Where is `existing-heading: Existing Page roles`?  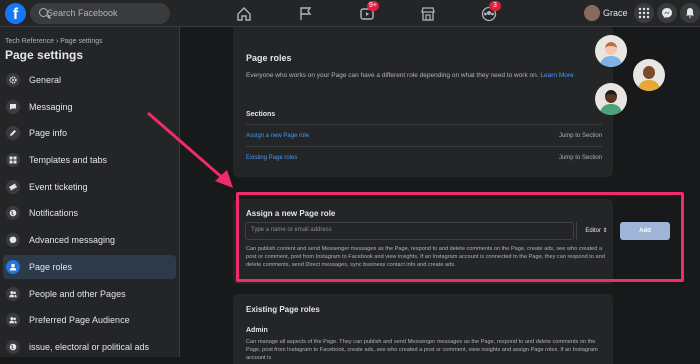 existing-heading: Existing Page roles is located at coordinates (283, 309).